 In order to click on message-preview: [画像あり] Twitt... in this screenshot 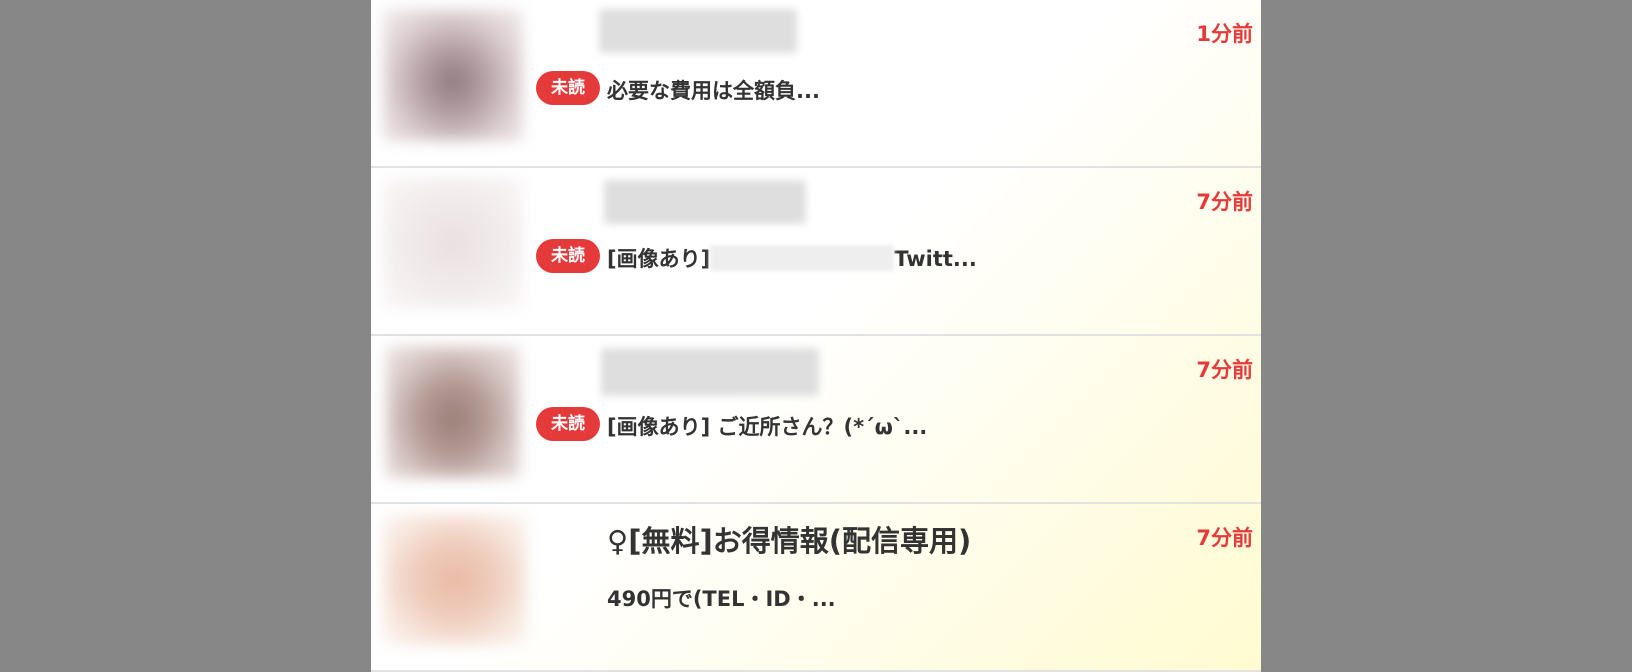, I will do `click(792, 259)`.